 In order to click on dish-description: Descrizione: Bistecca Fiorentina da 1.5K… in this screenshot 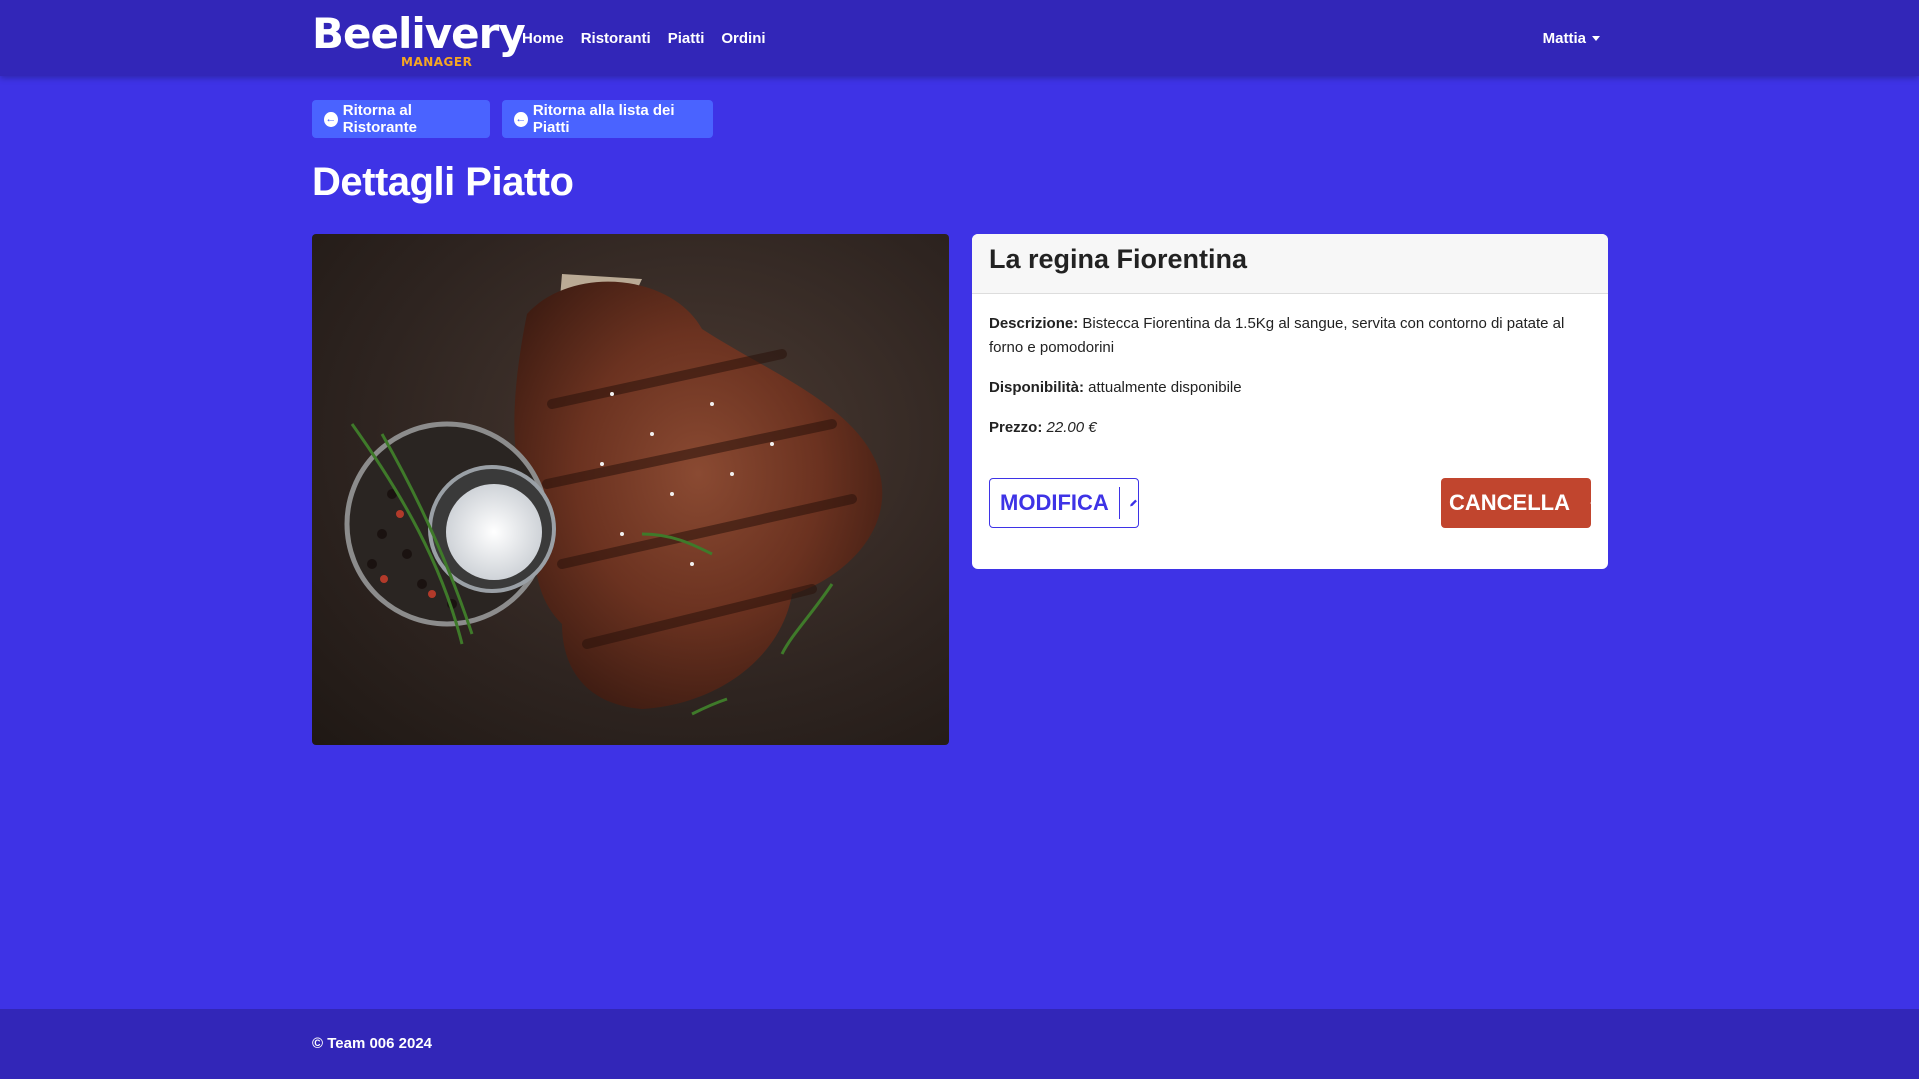, I will do `click(1290, 336)`.